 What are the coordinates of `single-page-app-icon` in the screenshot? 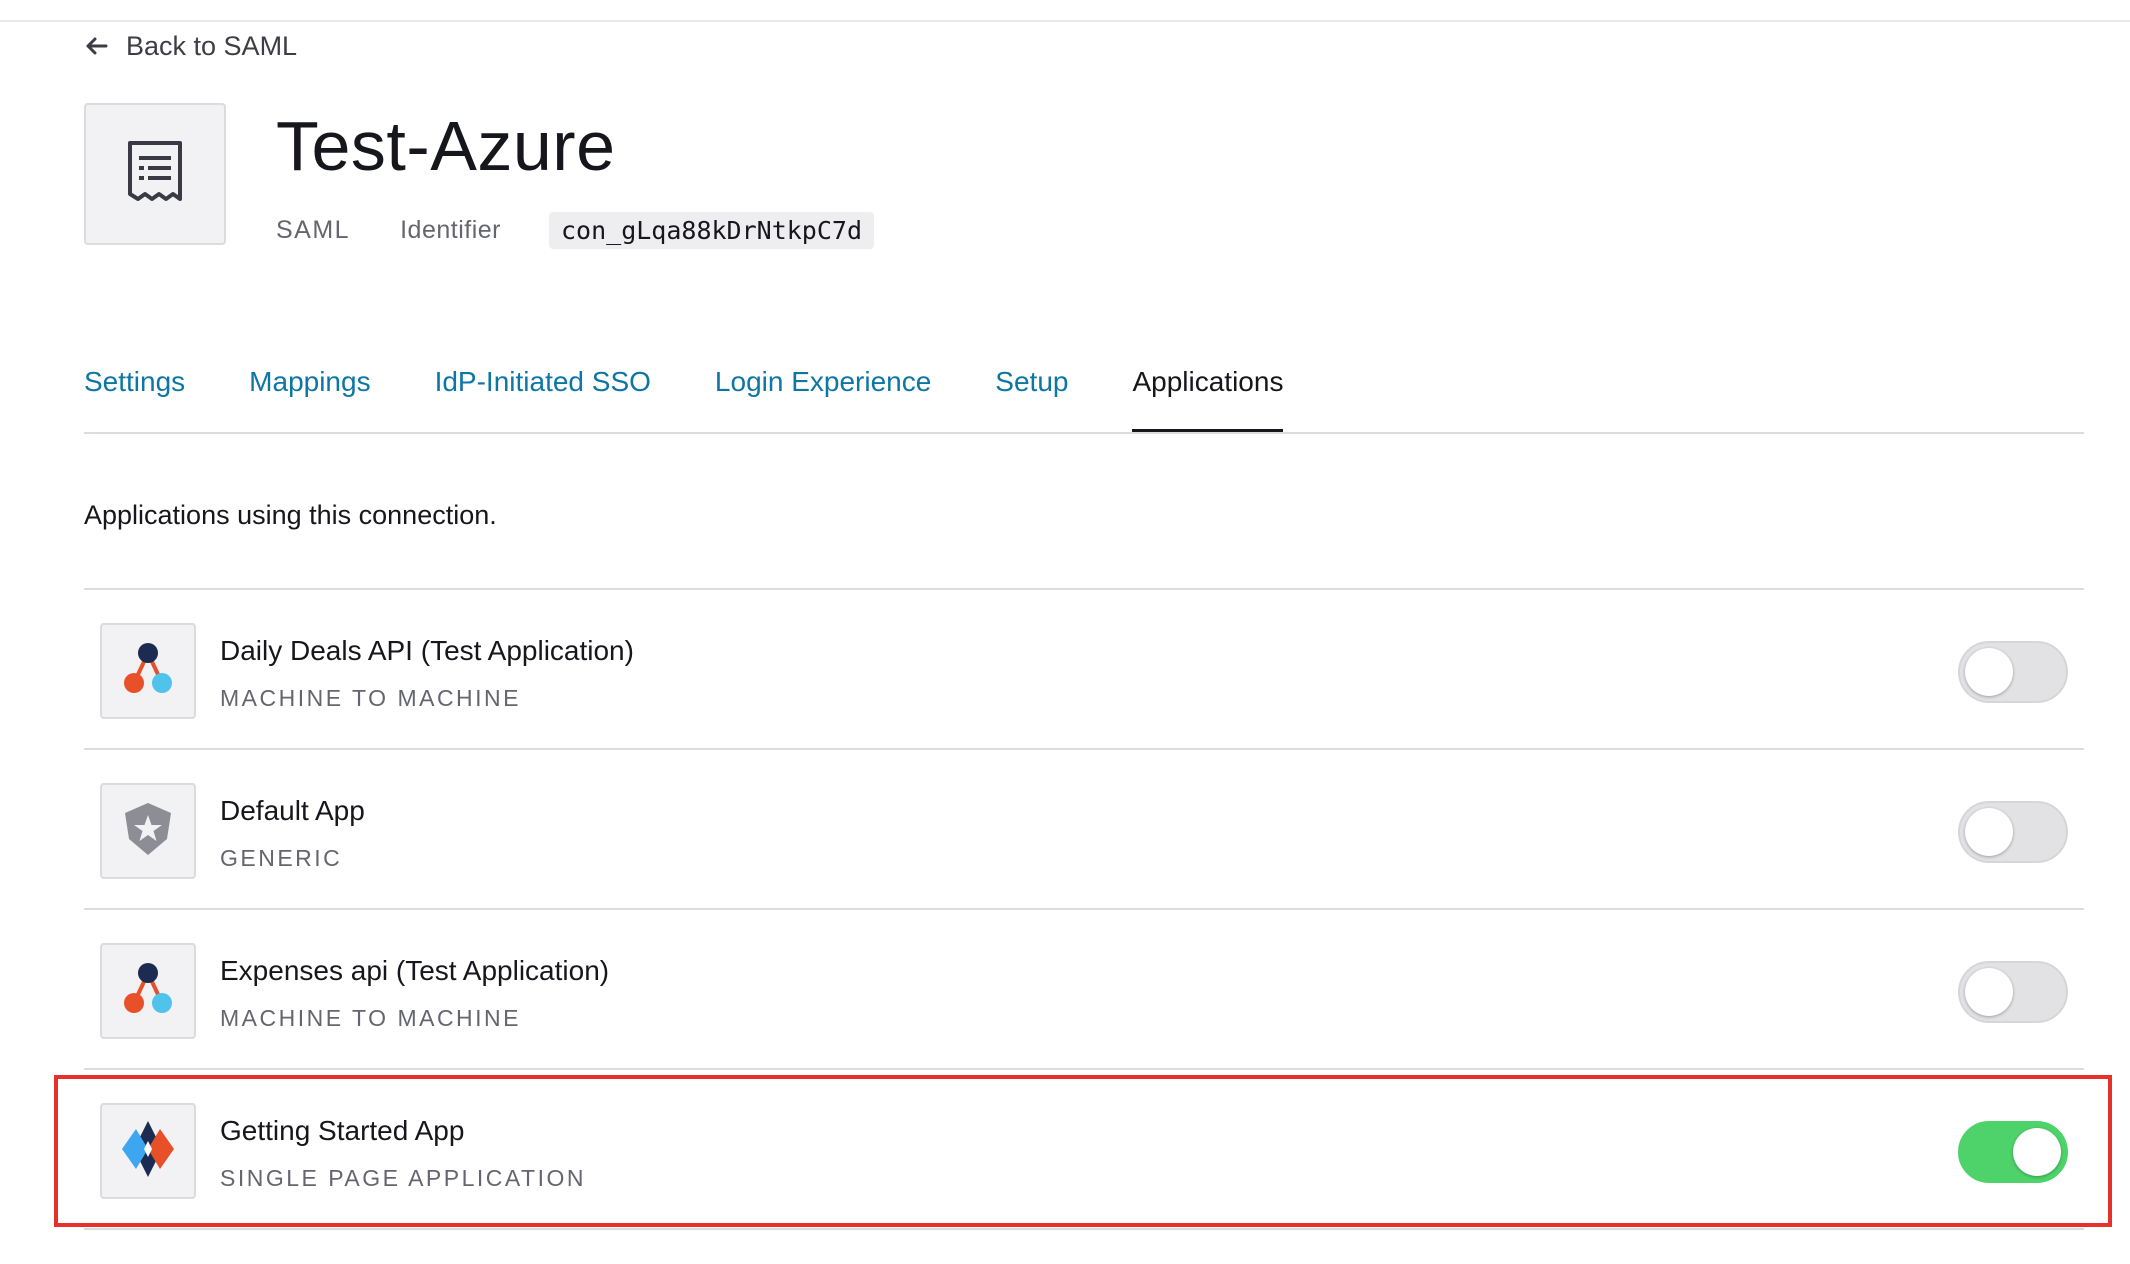 It's located at (148, 1151).